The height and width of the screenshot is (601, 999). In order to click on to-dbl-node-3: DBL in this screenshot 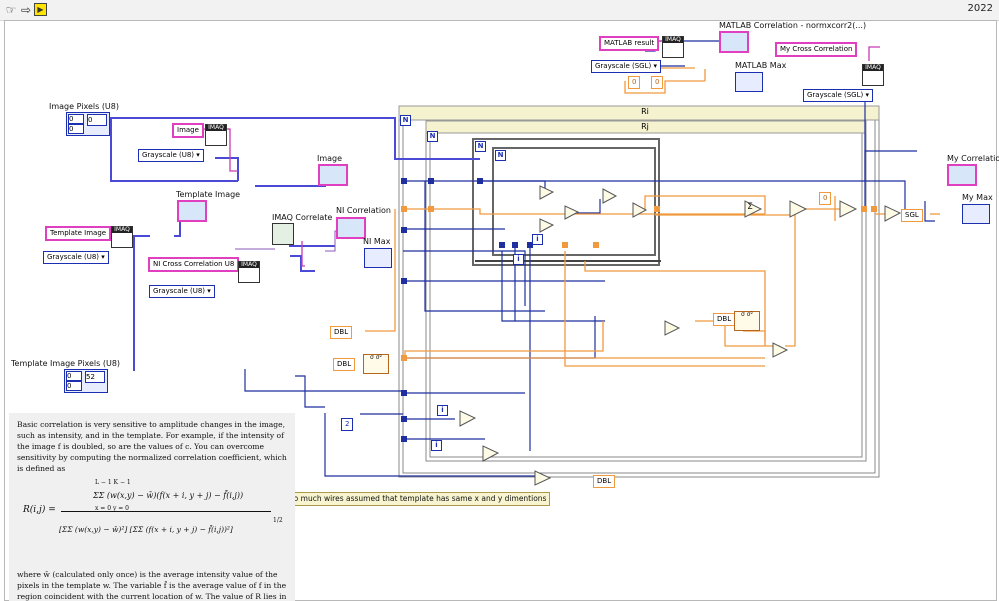, I will do `click(724, 319)`.